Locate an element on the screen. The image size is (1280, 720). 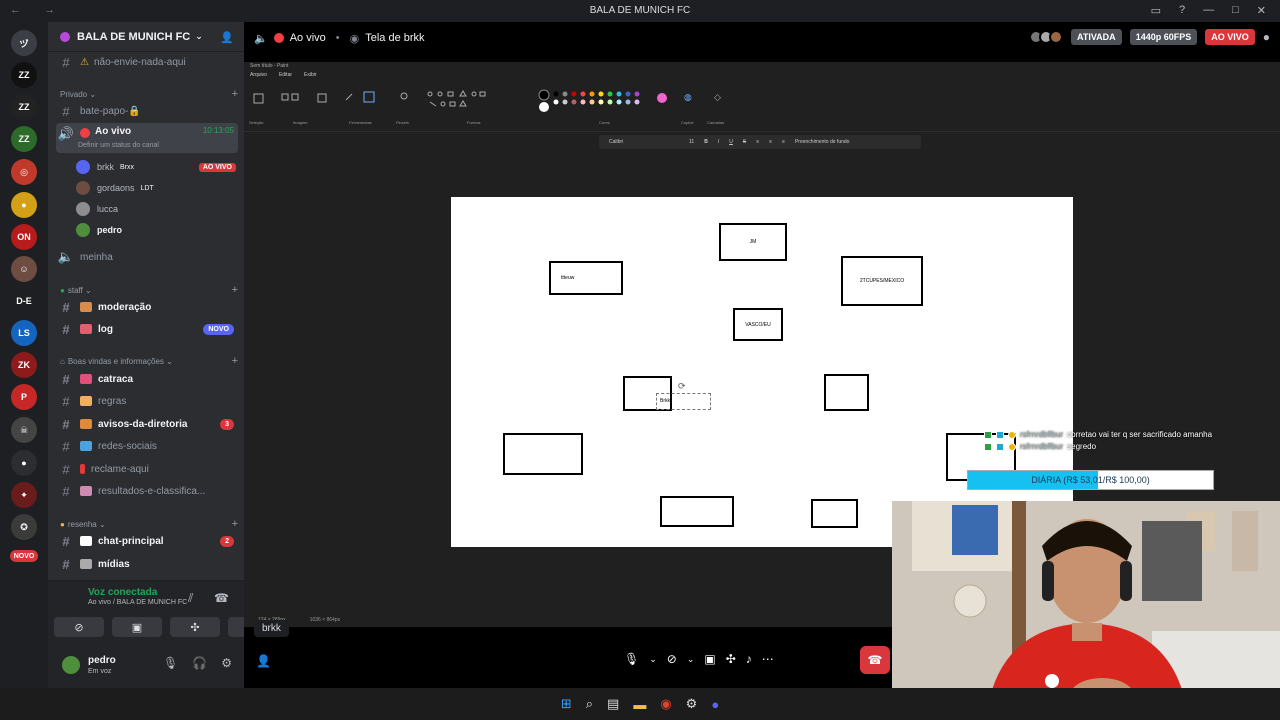
windows-start-icon: ⊞ is located at coordinates (566, 704).